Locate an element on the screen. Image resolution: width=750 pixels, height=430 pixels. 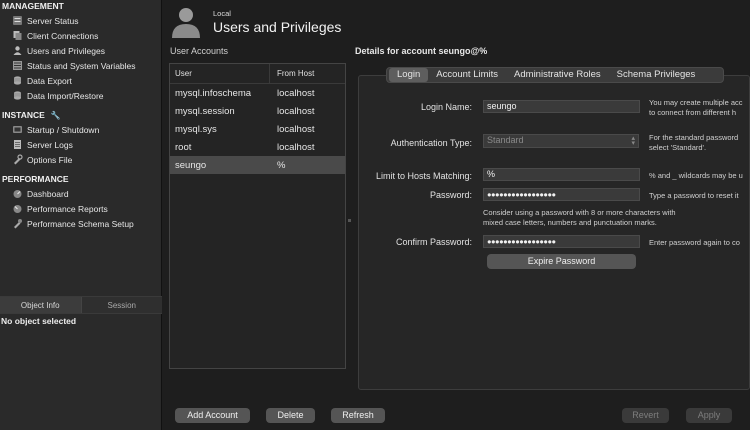
nav-options-file: Options File is located at coordinates (80, 159).